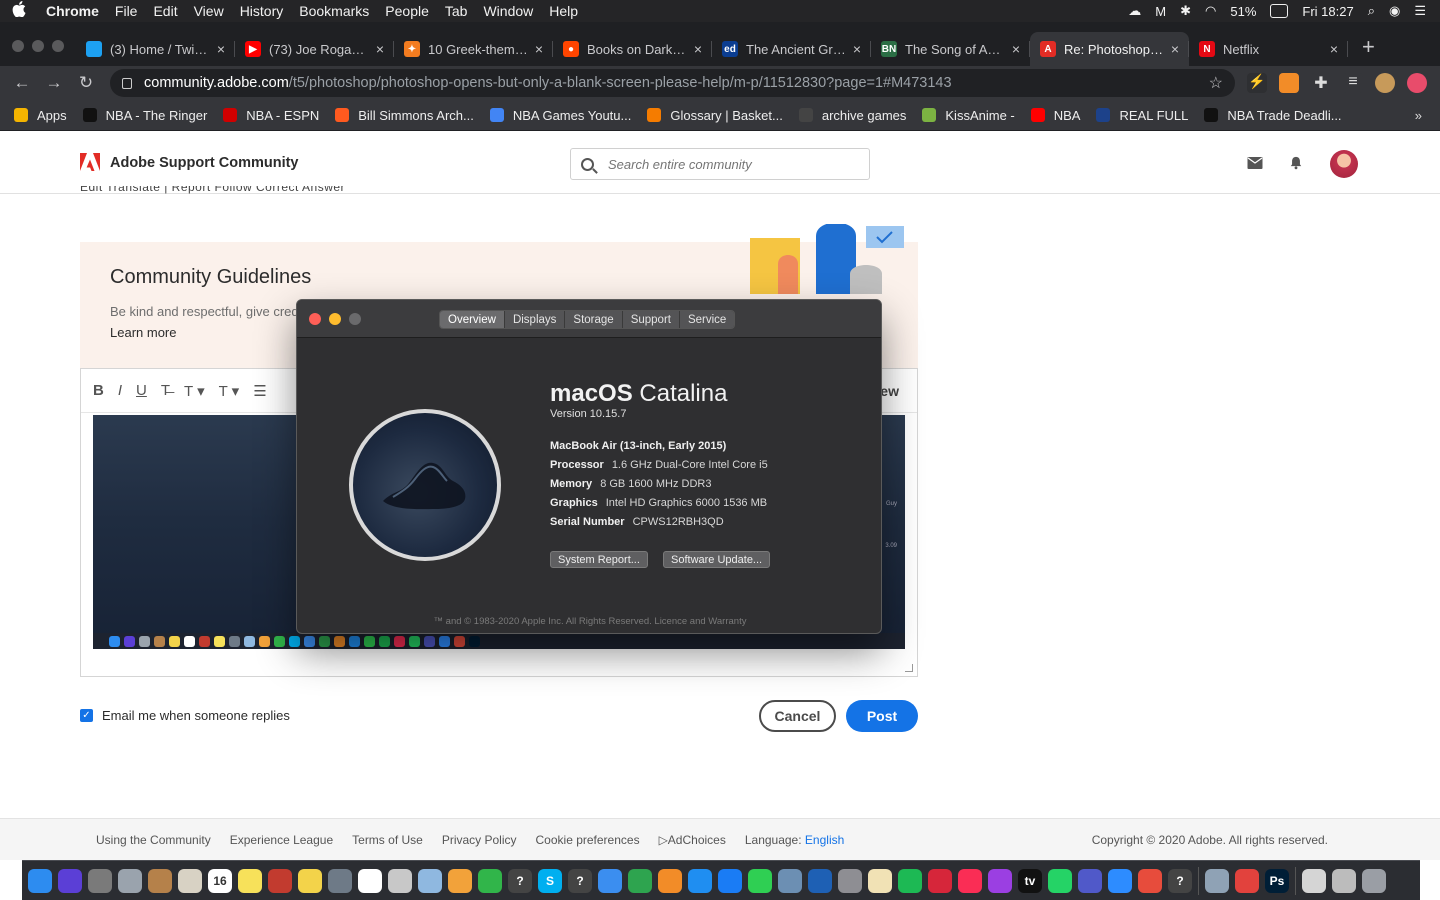  I want to click on browser-tab: ✦ 10 Greek-themed ×, so click(473, 49).